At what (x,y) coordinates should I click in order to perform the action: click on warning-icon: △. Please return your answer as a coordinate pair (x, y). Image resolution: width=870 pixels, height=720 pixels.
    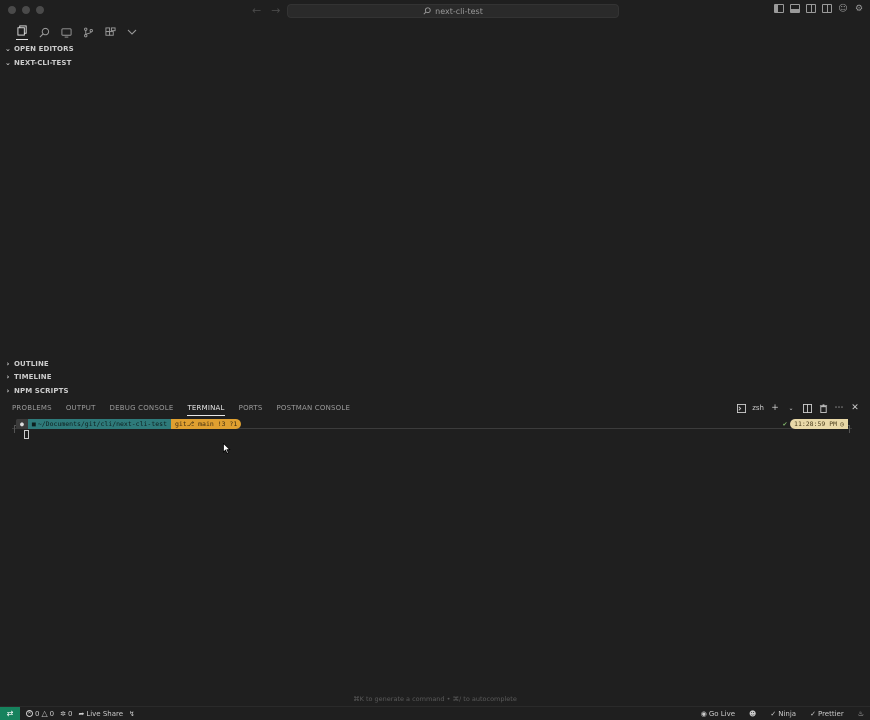
    Looking at the image, I should click on (44, 713).